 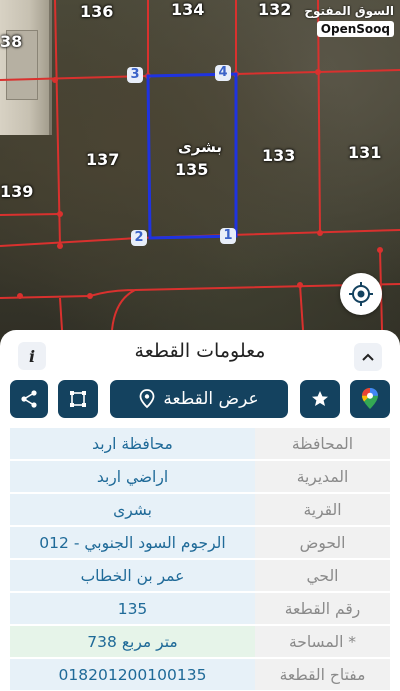 What do you see at coordinates (200, 147) in the screenshot?
I see `selected-parcel-name: بشرى` at bounding box center [200, 147].